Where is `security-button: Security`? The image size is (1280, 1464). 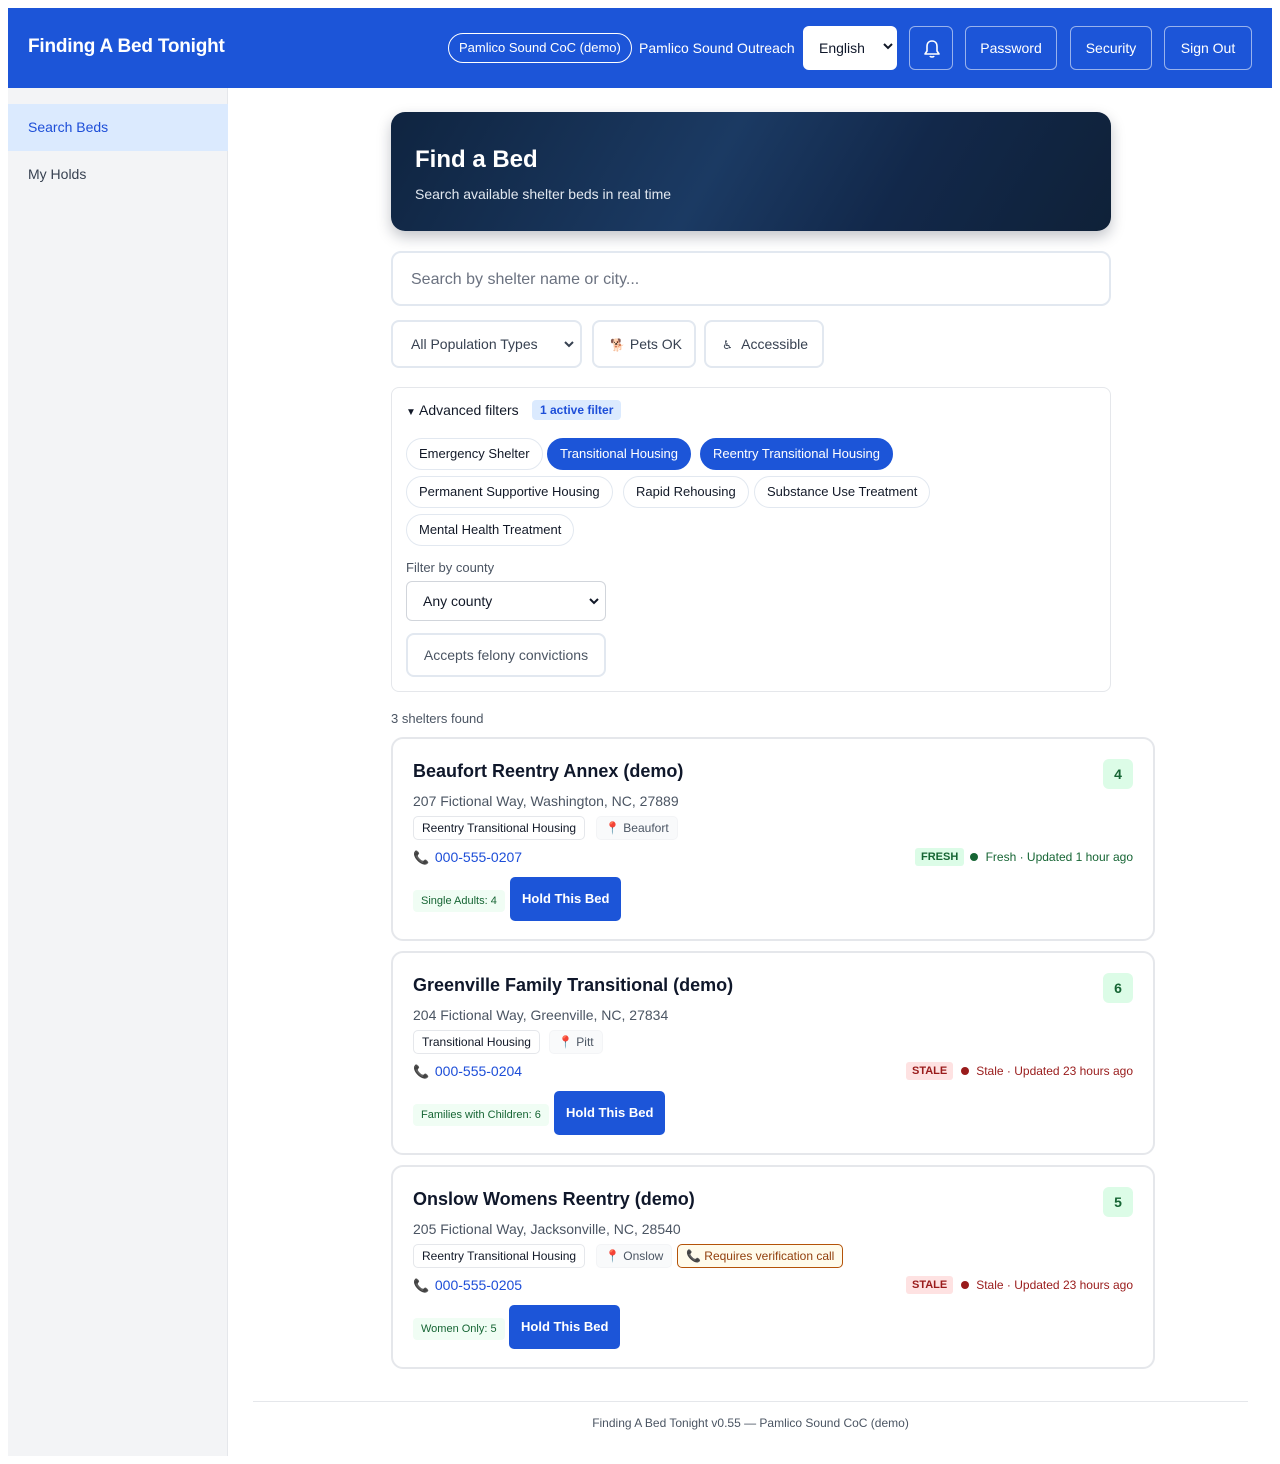 security-button: Security is located at coordinates (1111, 48).